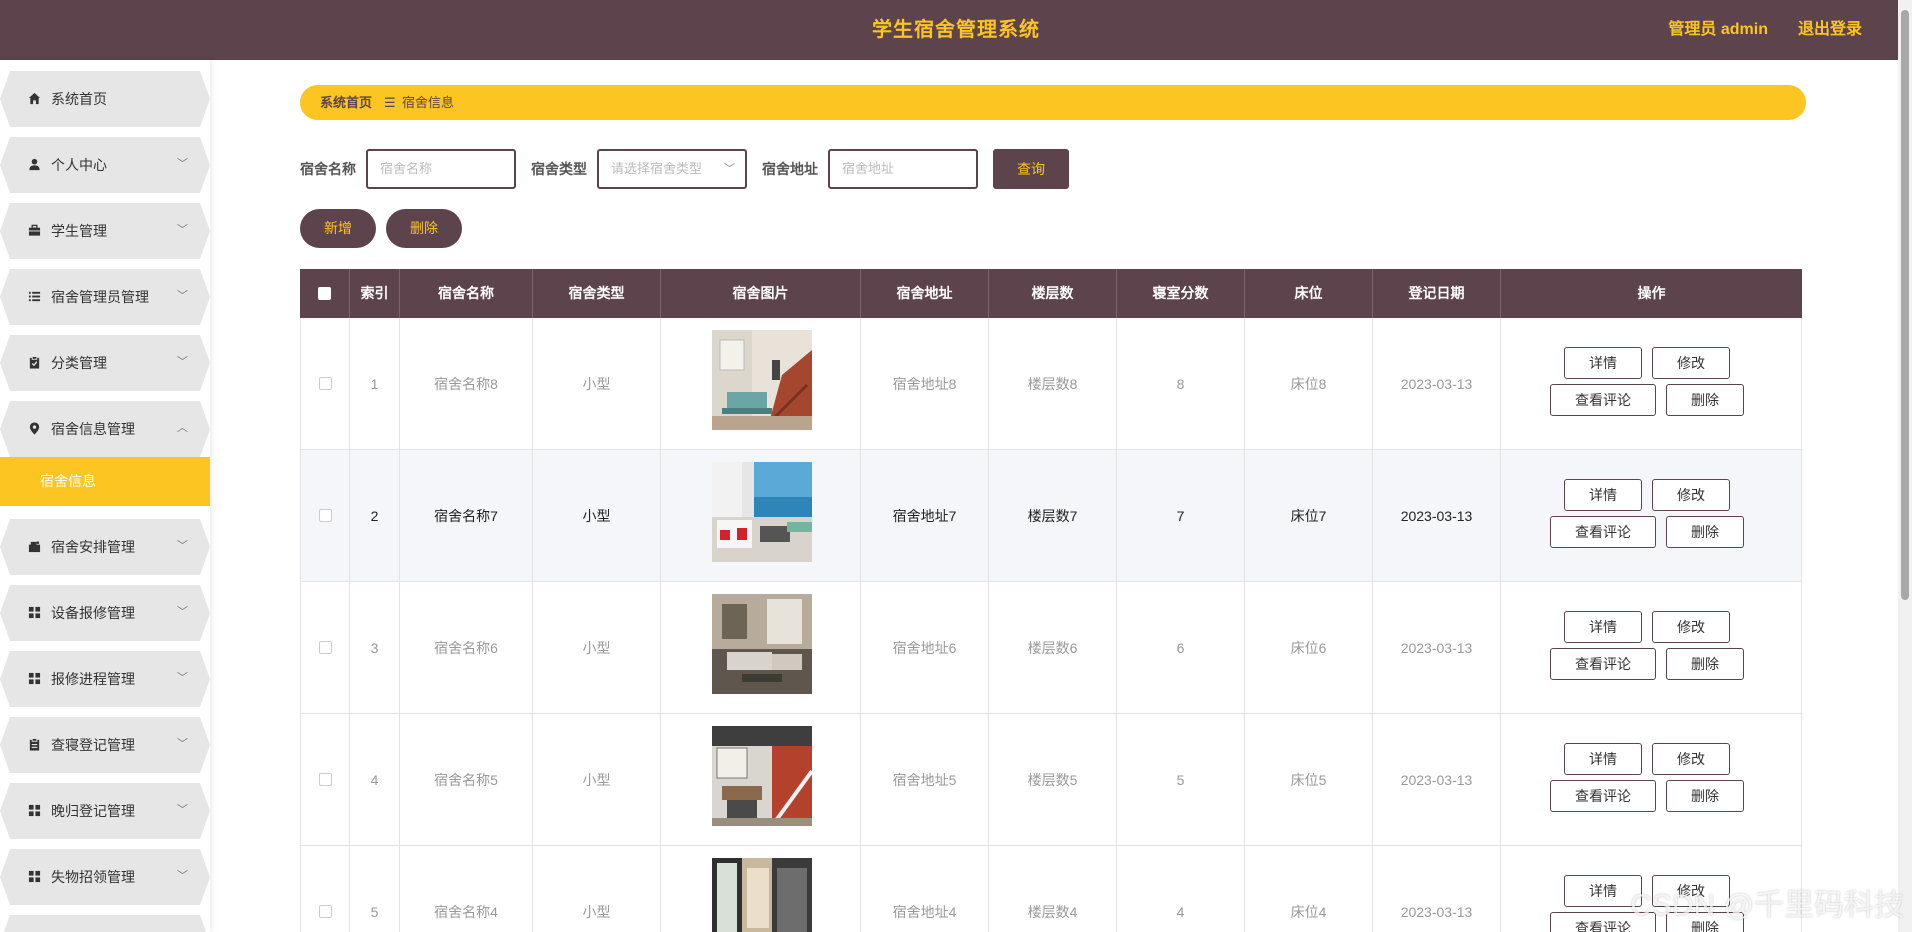 The image size is (1912, 932). What do you see at coordinates (79, 363) in the screenshot?
I see `sidebar-item-label: 分类管理` at bounding box center [79, 363].